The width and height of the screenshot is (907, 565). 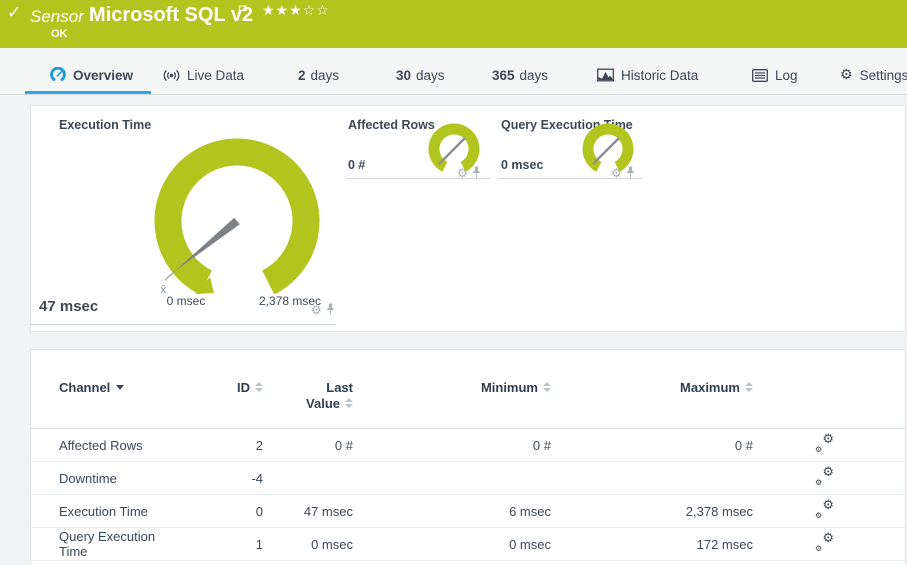 What do you see at coordinates (420, 75) in the screenshot?
I see `tab-30-days: 30 days` at bounding box center [420, 75].